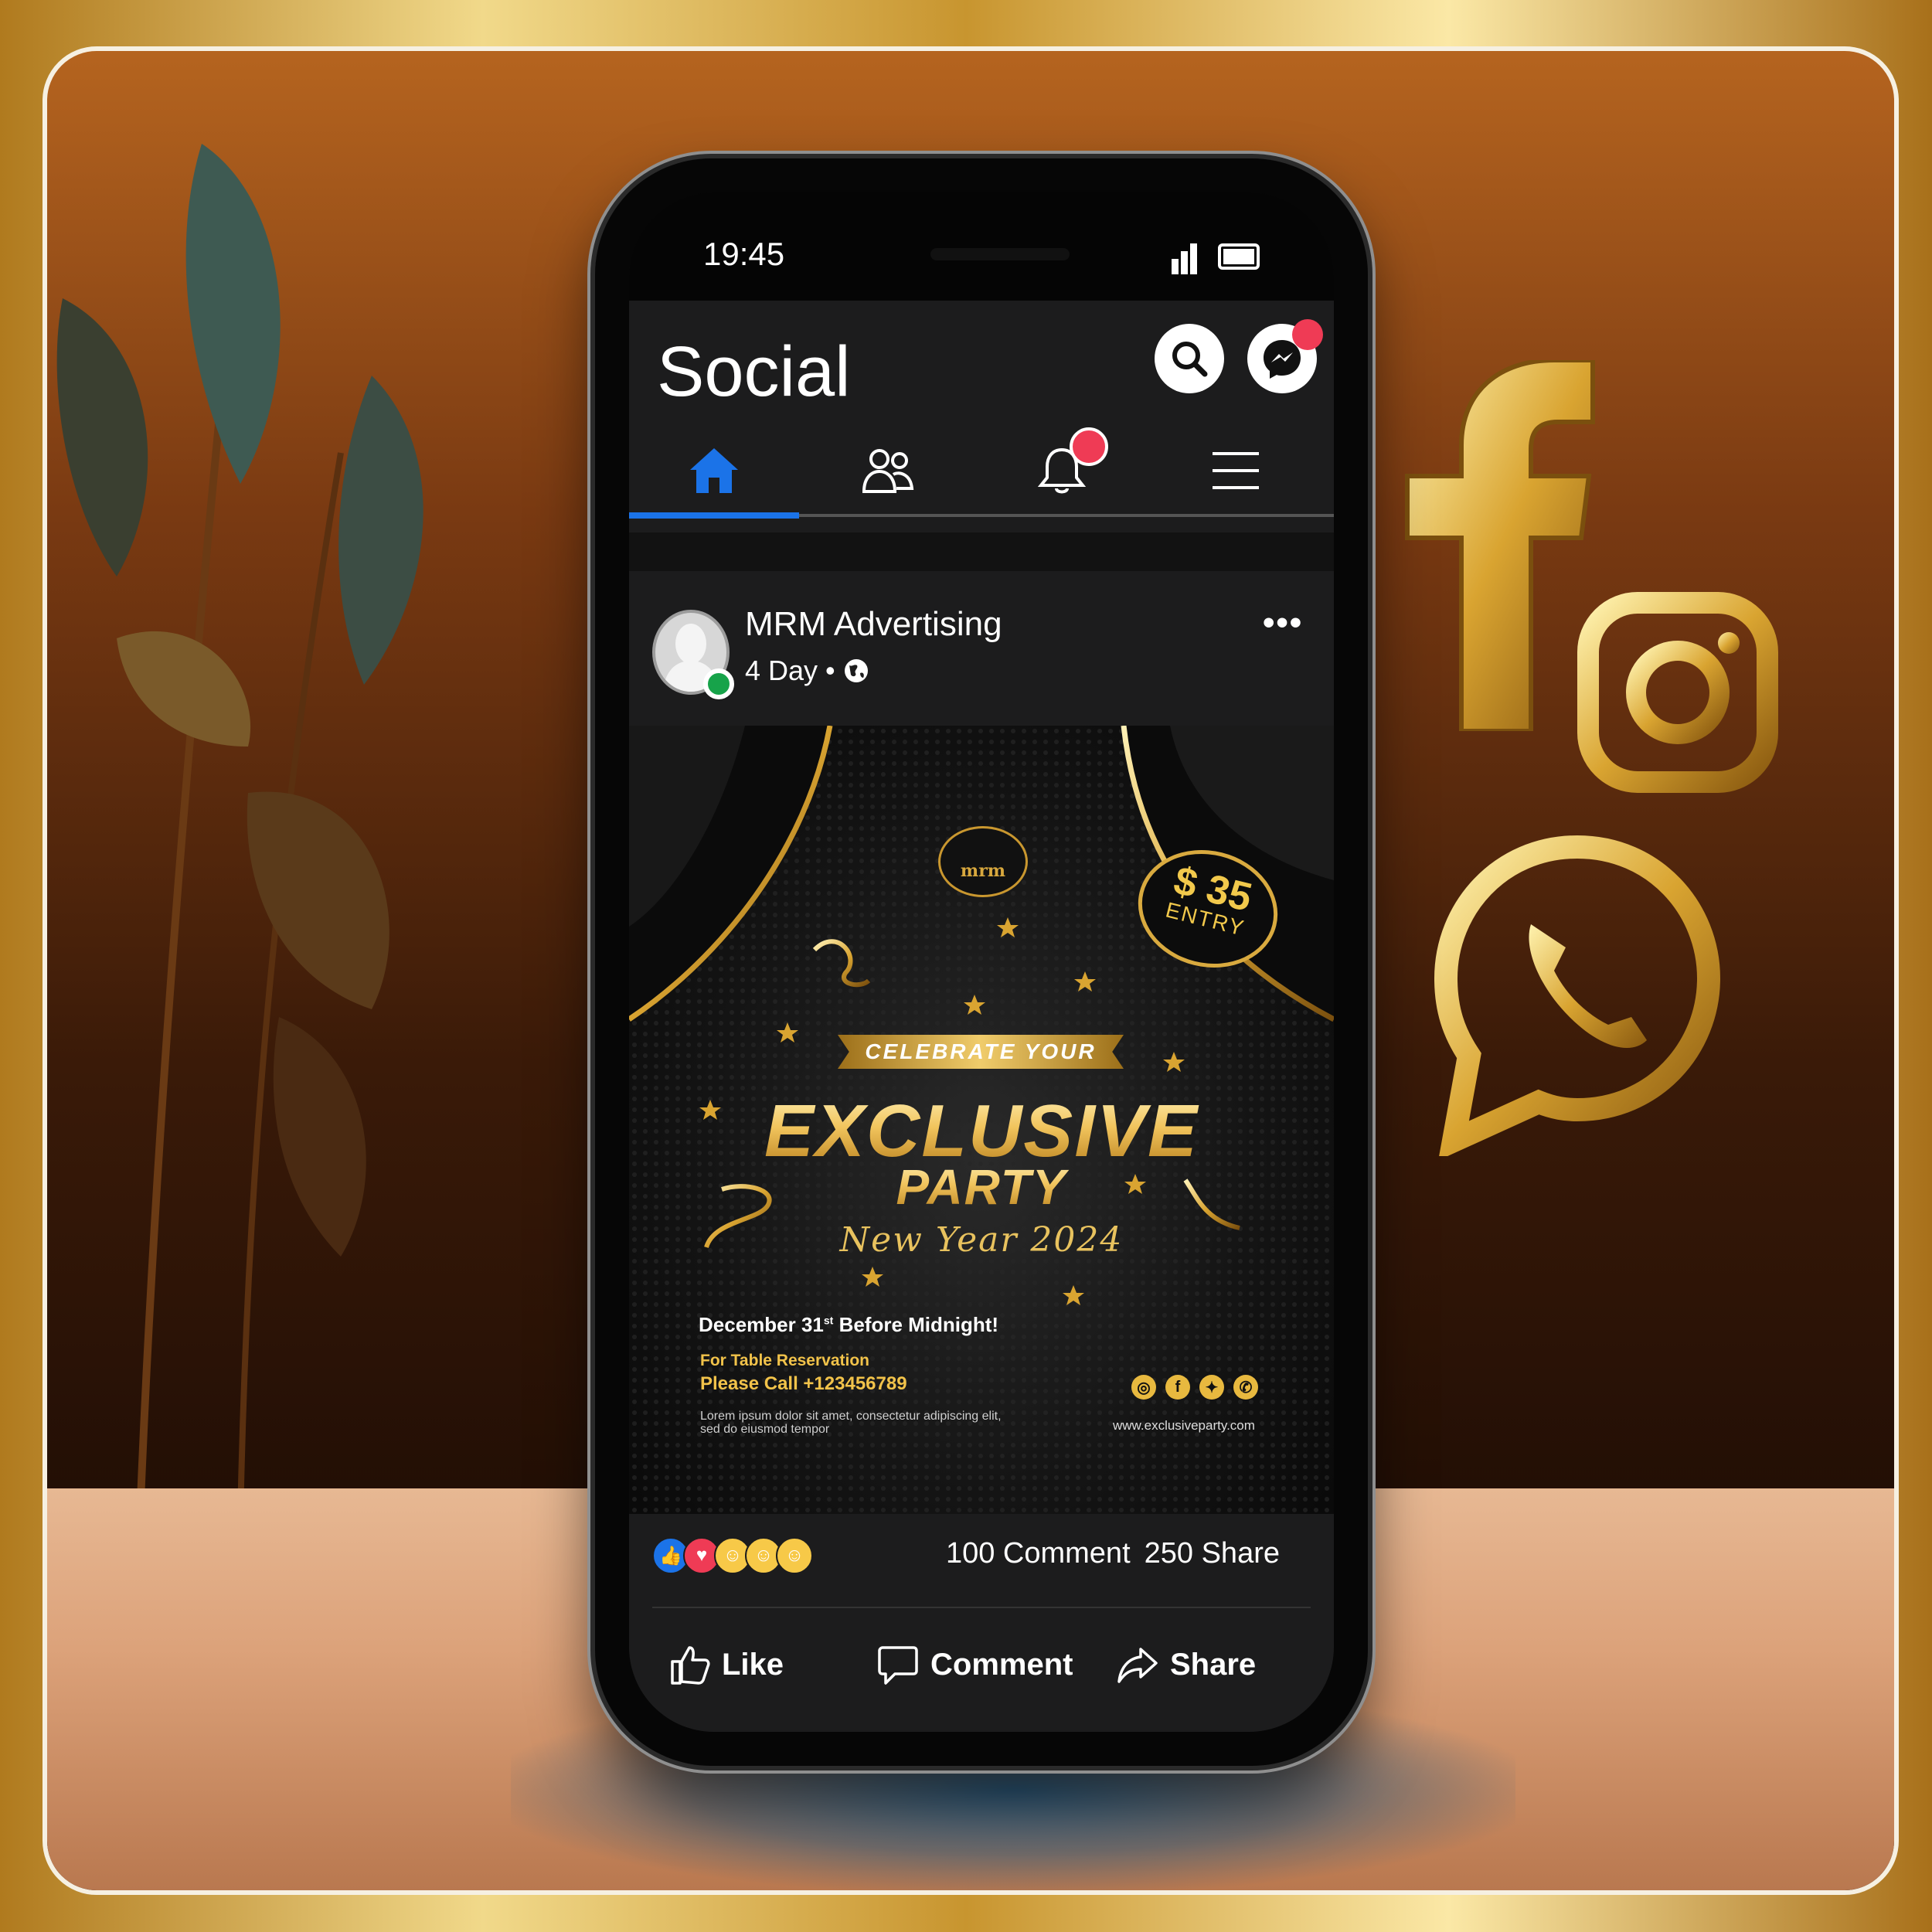 This screenshot has height=1932, width=1932. Describe the element at coordinates (849, 1325) in the screenshot. I see `event-date: December 31st Before Midnight!` at that location.